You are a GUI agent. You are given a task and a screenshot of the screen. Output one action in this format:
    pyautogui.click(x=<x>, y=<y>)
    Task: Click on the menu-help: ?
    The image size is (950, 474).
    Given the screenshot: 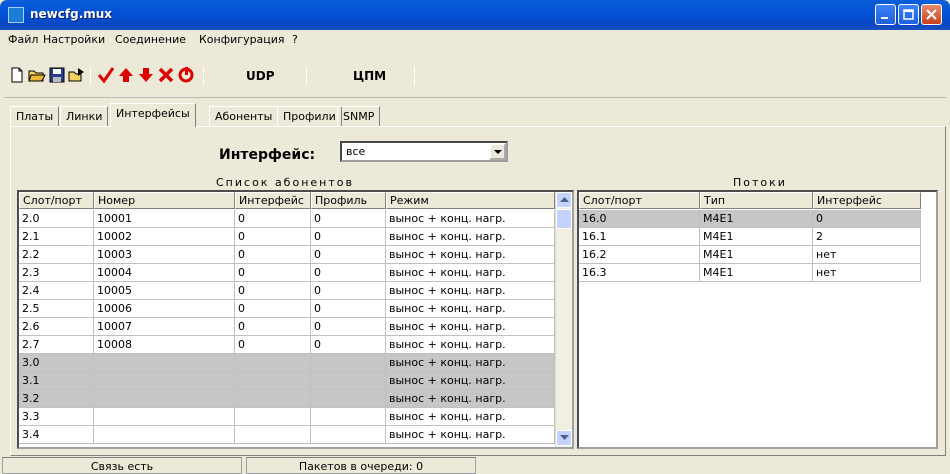 What is the action you would take?
    pyautogui.click(x=295, y=39)
    